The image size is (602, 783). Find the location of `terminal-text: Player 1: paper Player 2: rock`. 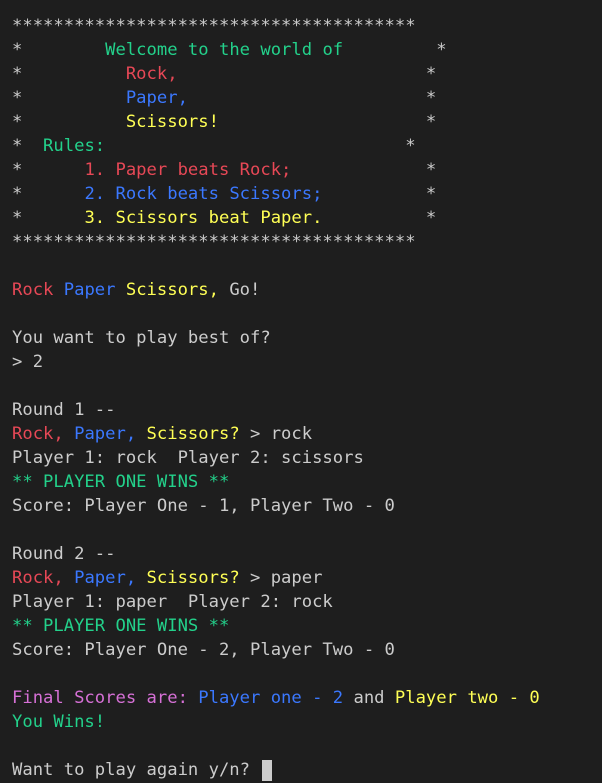

terminal-text: Player 1: paper Player 2: rock is located at coordinates (172, 602).